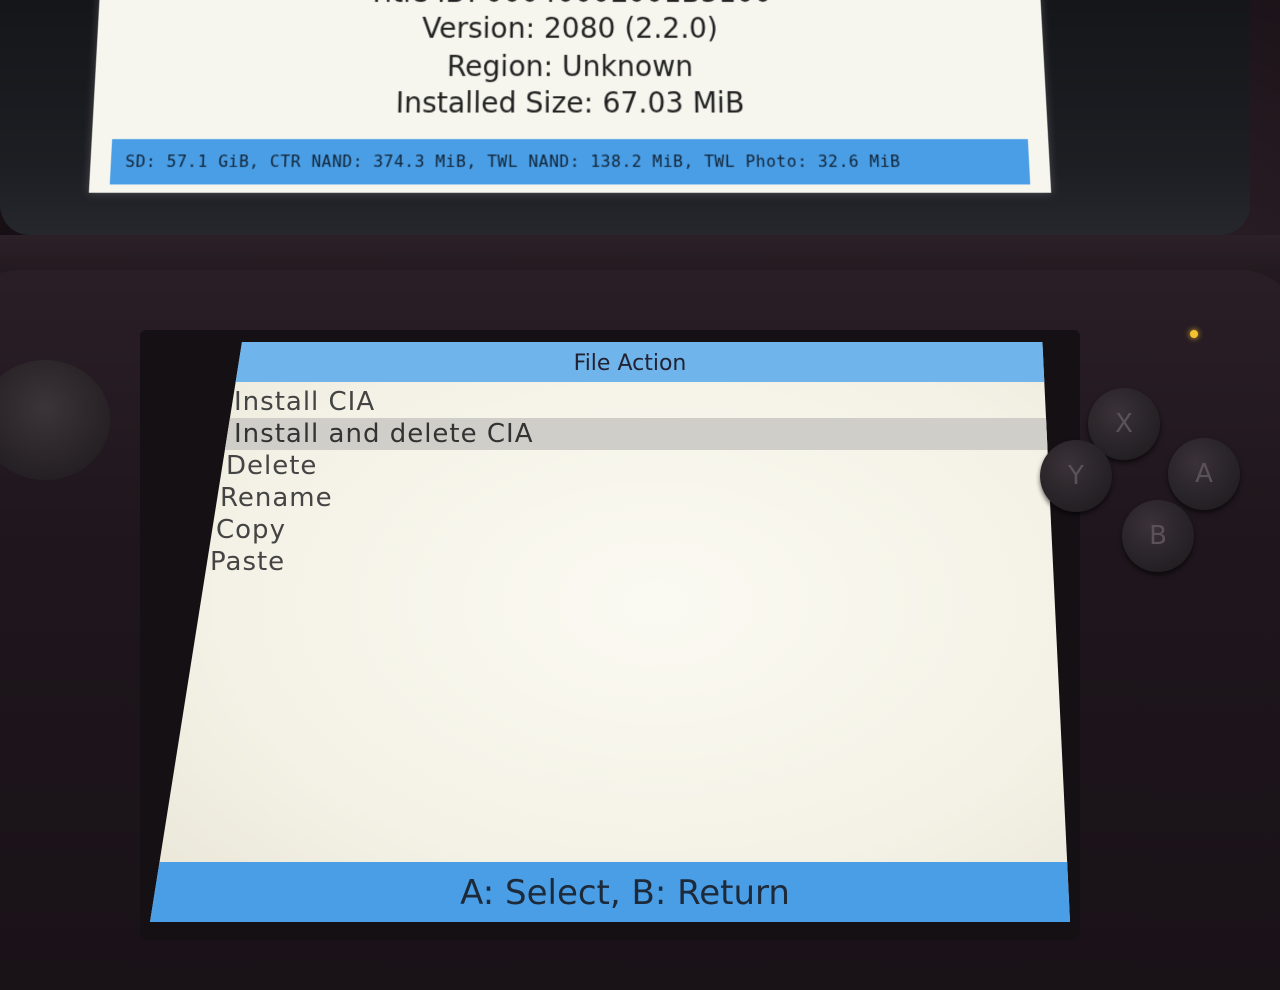 The height and width of the screenshot is (990, 1280). What do you see at coordinates (1204, 474) in the screenshot?
I see `a-button: A` at bounding box center [1204, 474].